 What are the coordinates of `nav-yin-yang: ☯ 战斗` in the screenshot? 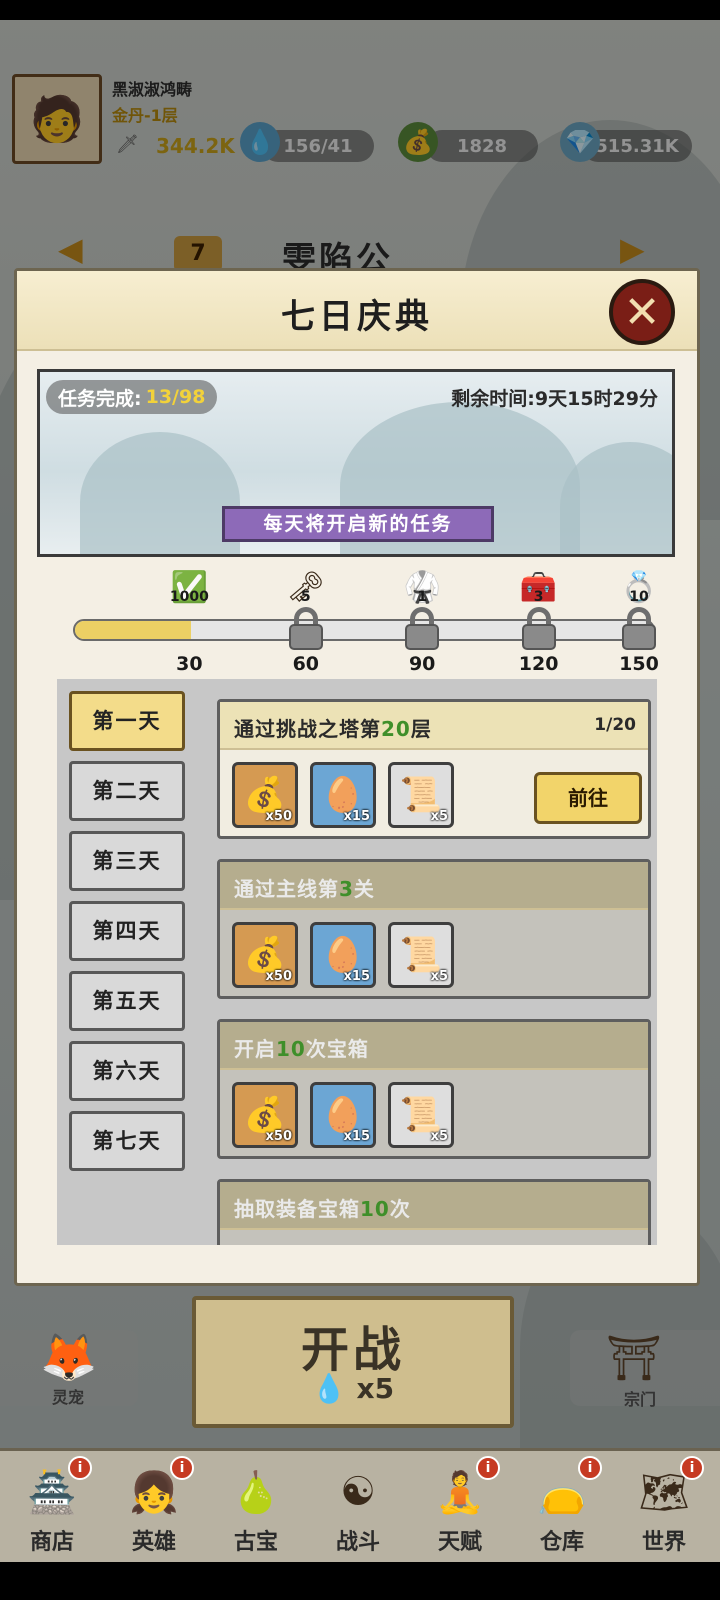 It's located at (358, 1508).